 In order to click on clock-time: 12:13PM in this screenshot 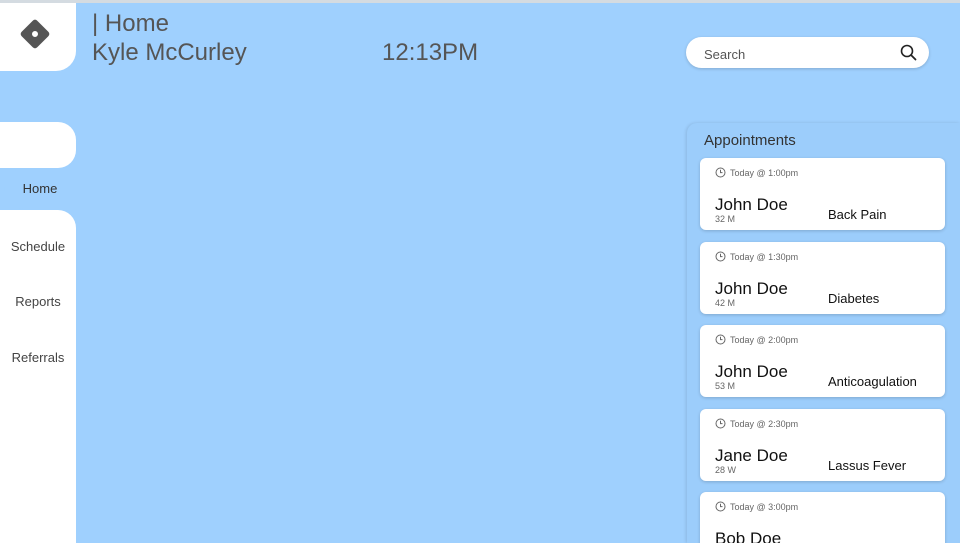, I will do `click(430, 52)`.